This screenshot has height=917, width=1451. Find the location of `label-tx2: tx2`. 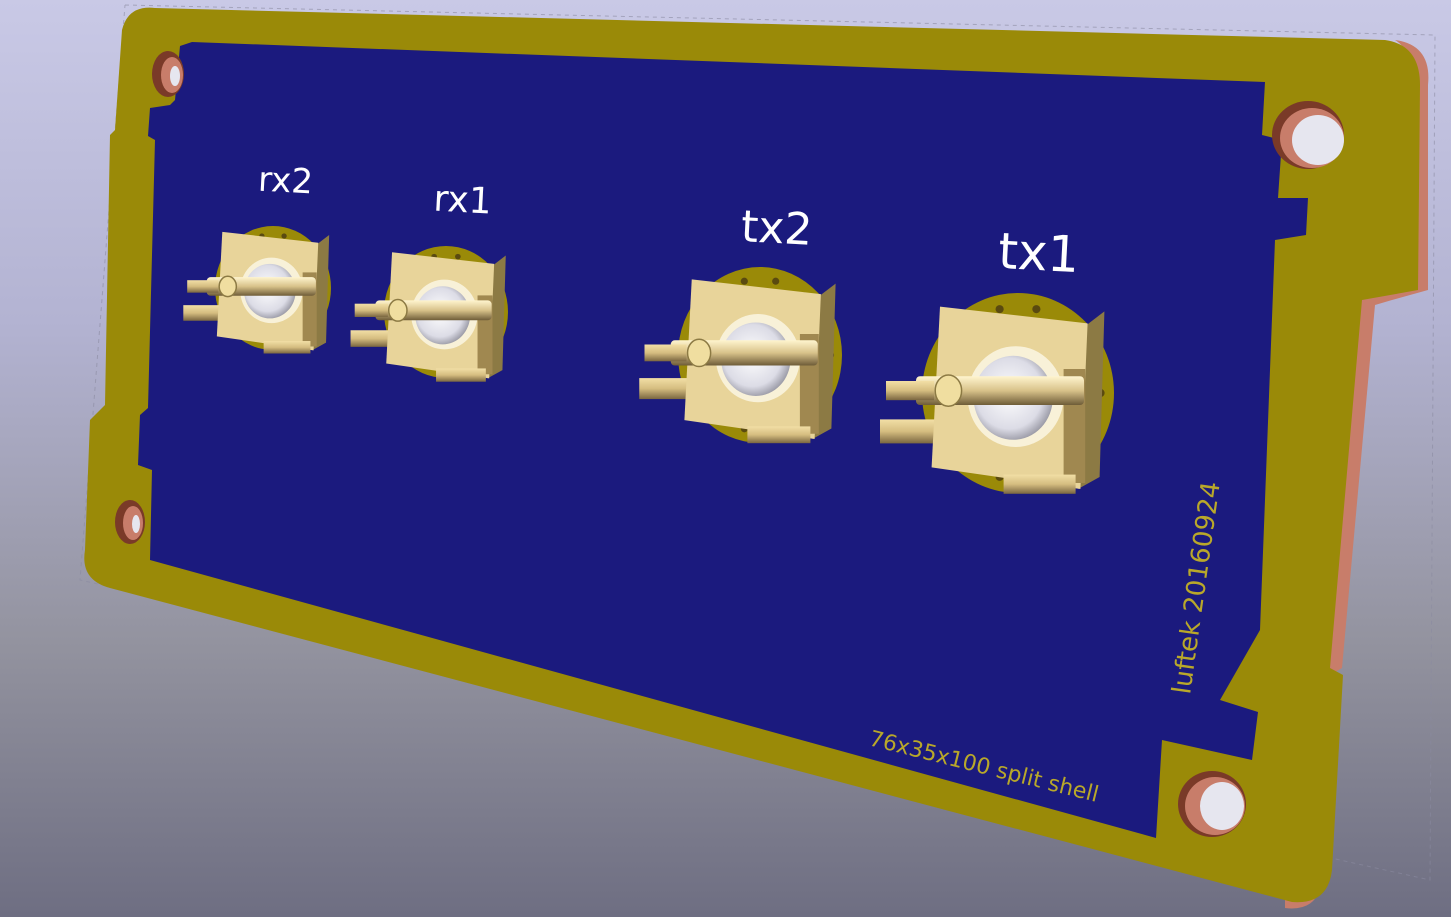

label-tx2: tx2 is located at coordinates (777, 228).